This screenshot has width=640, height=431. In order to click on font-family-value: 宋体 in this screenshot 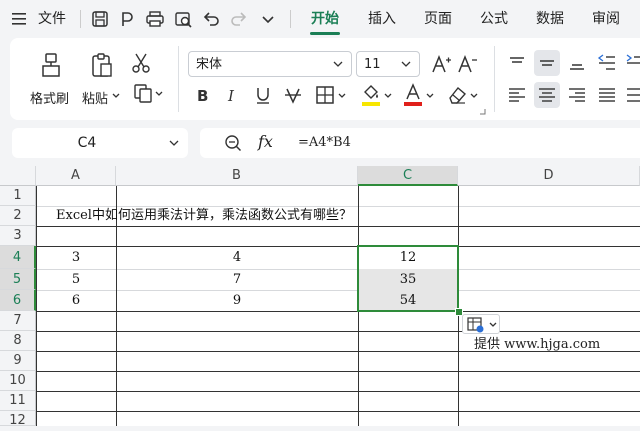, I will do `click(209, 64)`.